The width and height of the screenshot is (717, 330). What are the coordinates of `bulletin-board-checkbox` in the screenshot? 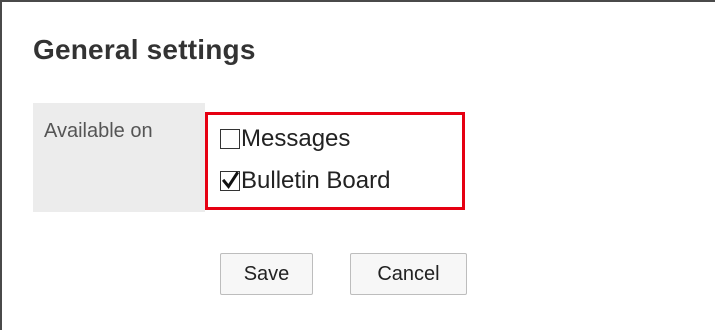 It's located at (230, 181).